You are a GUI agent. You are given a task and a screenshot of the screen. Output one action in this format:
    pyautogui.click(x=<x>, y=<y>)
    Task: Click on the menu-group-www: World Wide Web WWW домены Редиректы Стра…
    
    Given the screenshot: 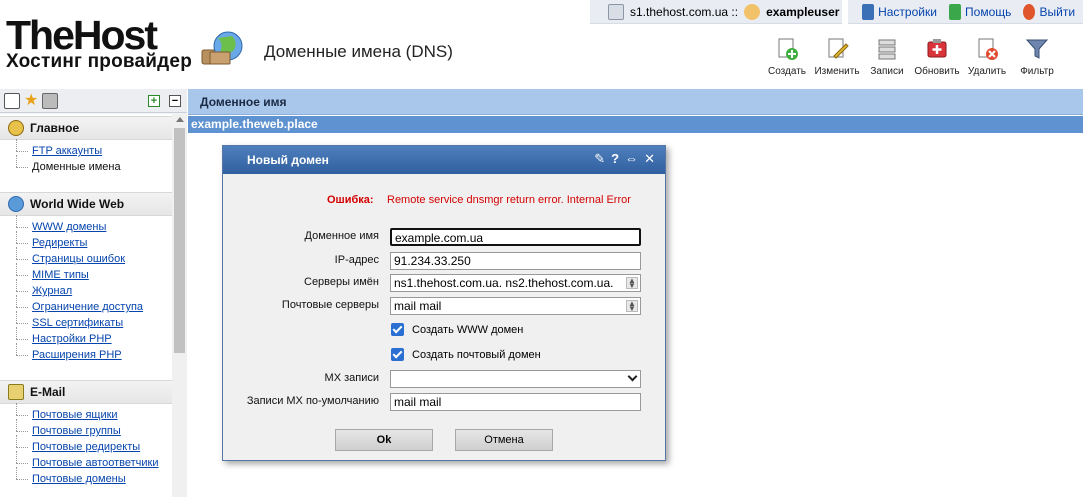 What is the action you would take?
    pyautogui.click(x=86, y=277)
    